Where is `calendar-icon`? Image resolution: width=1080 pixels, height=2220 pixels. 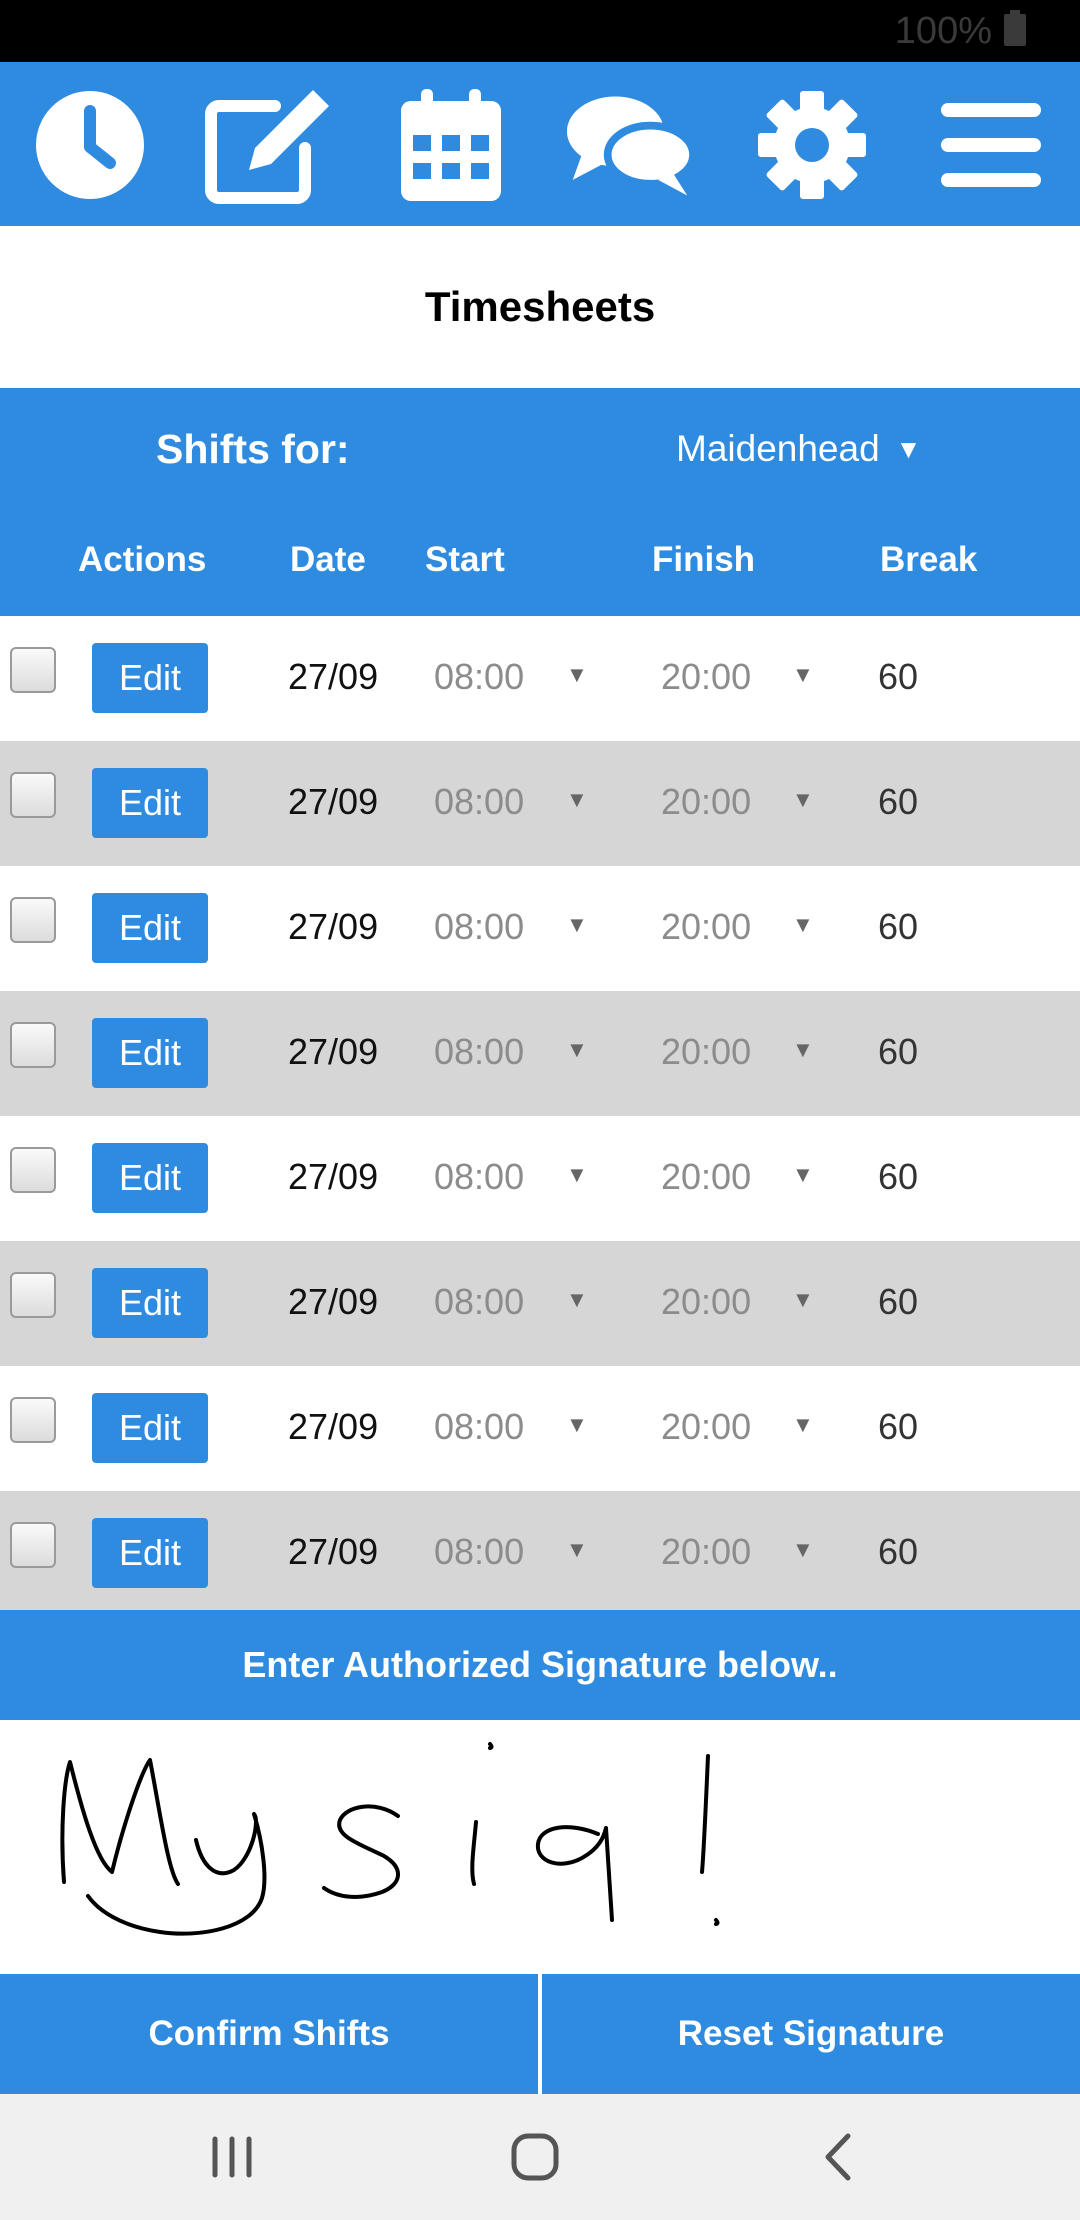 calendar-icon is located at coordinates (451, 145).